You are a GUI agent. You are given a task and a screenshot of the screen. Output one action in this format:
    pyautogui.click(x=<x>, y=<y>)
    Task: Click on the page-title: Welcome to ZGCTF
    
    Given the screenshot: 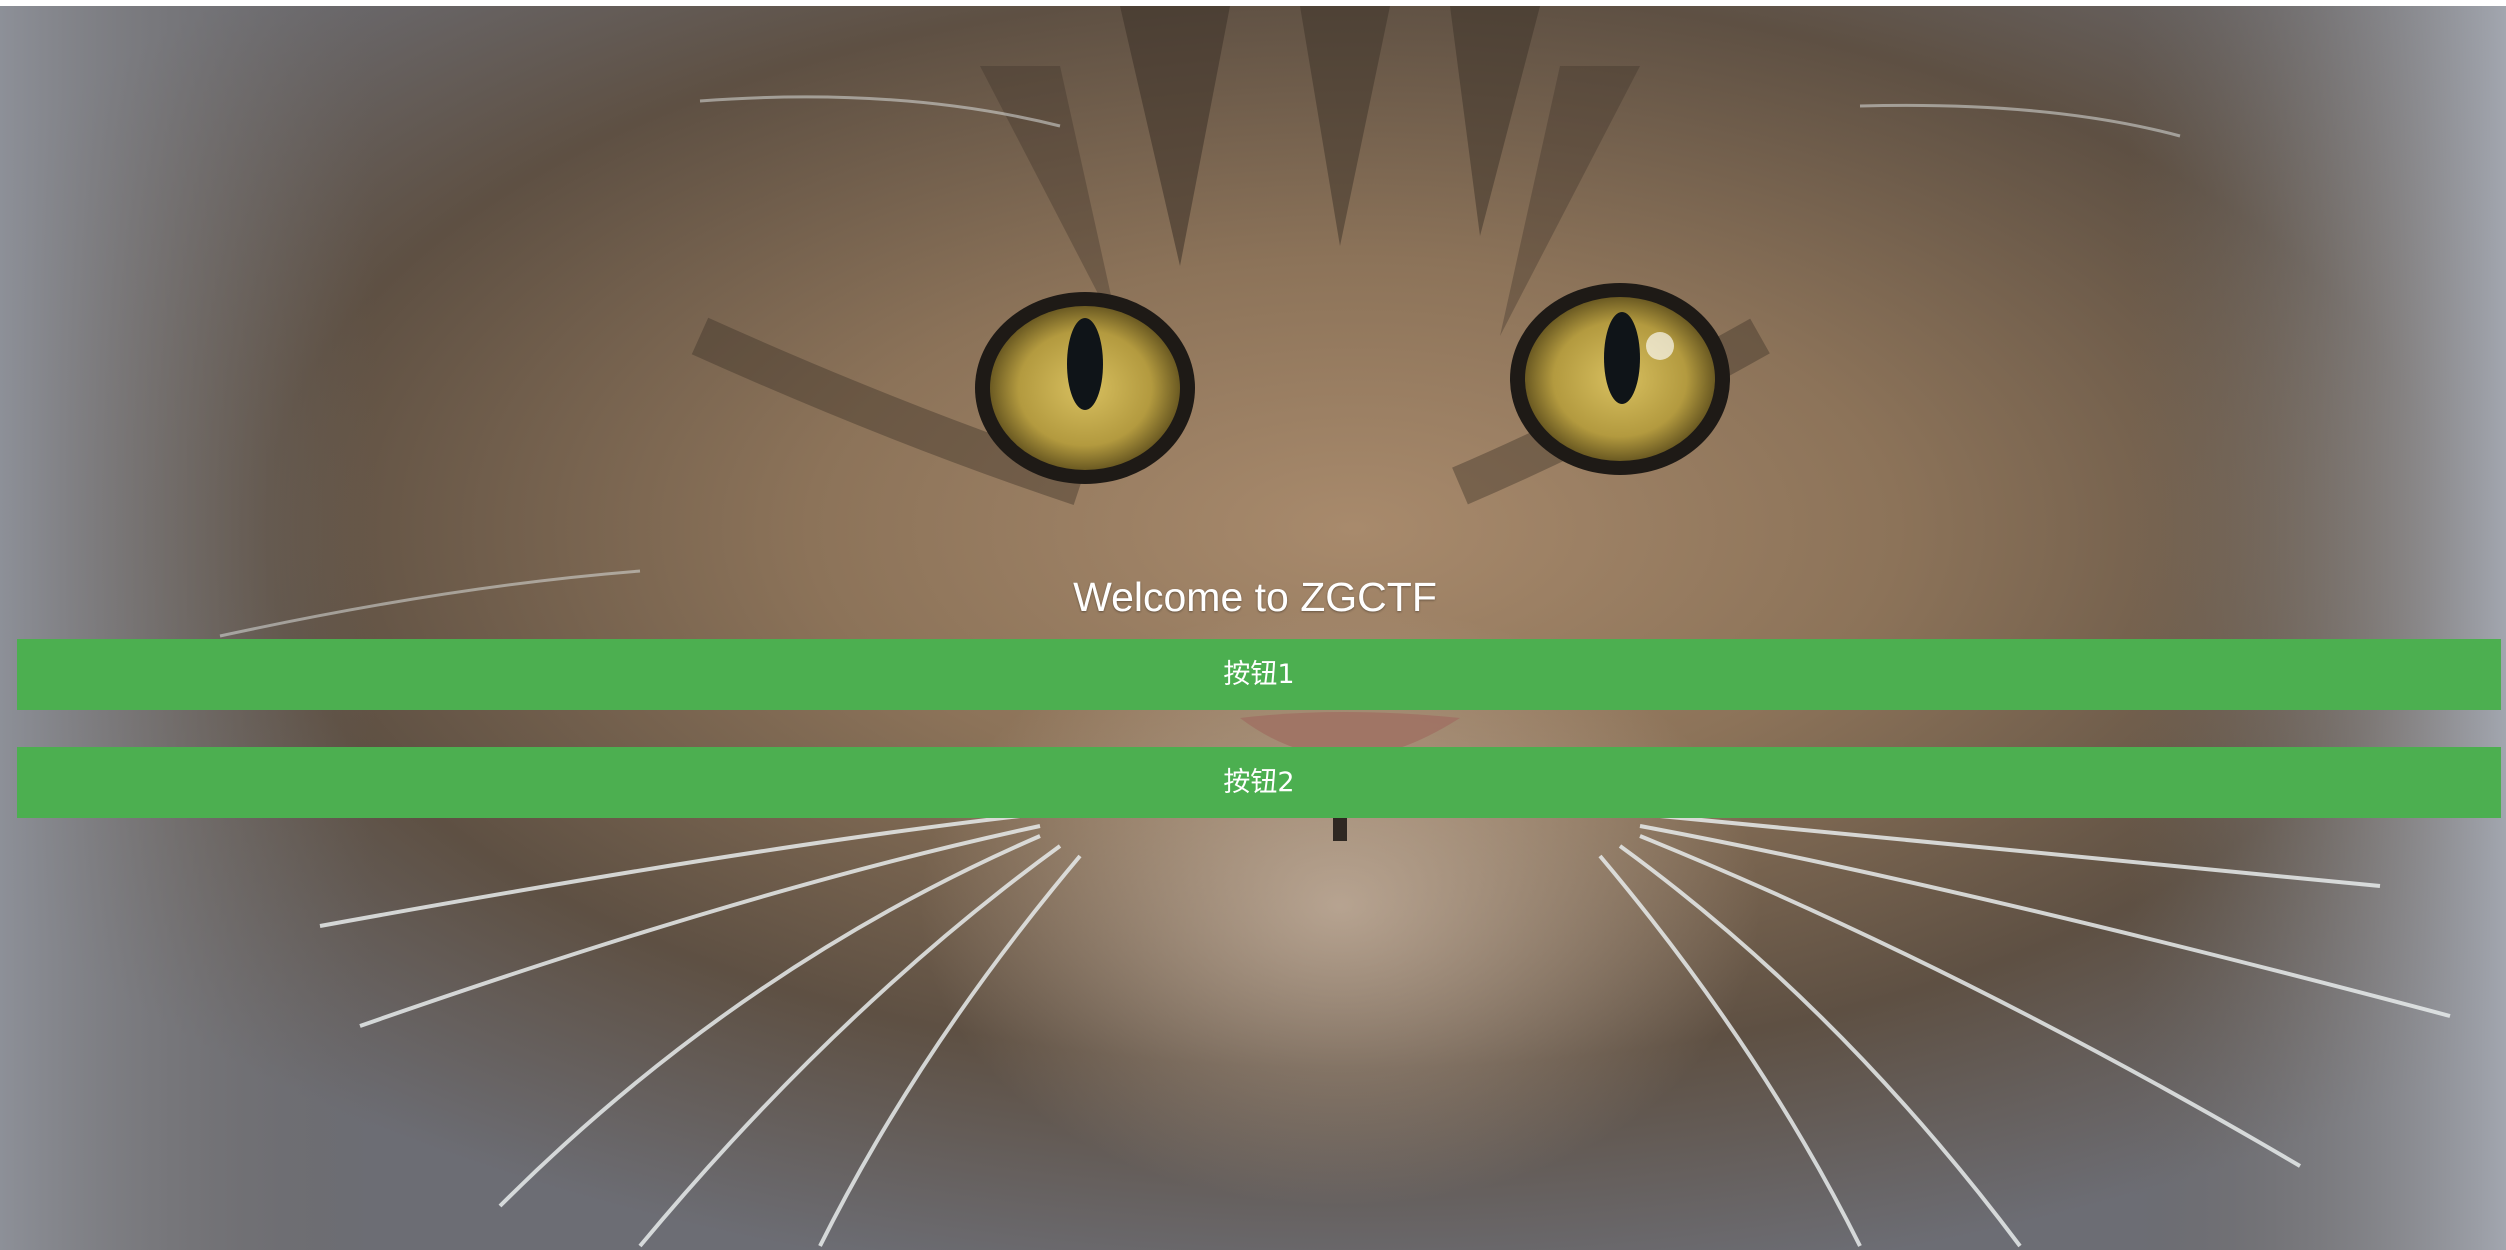 What is the action you would take?
    pyautogui.click(x=1255, y=597)
    